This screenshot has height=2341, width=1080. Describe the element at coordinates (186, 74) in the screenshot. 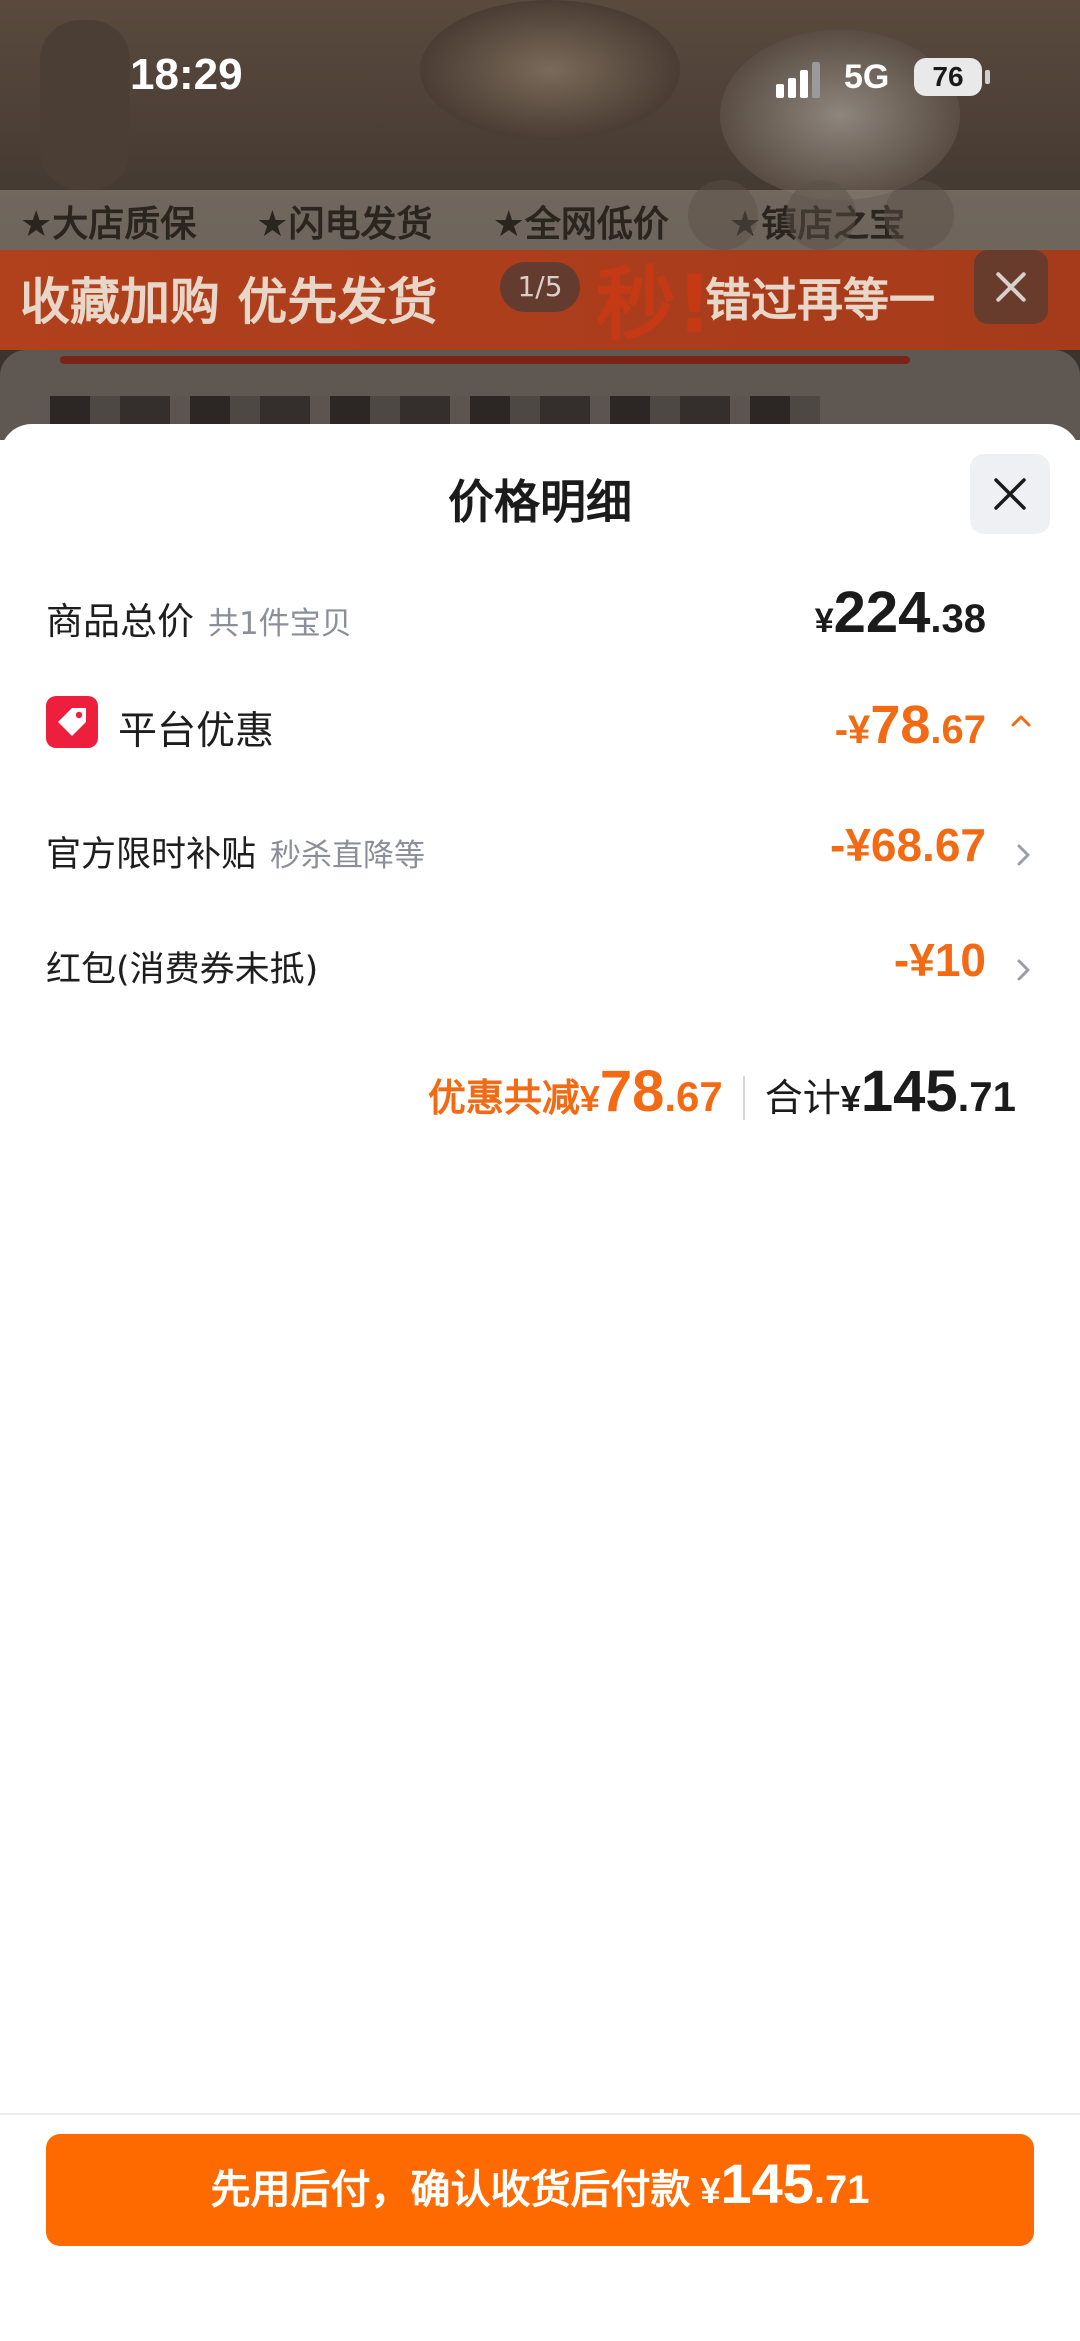

I see `status-time: 18:29` at that location.